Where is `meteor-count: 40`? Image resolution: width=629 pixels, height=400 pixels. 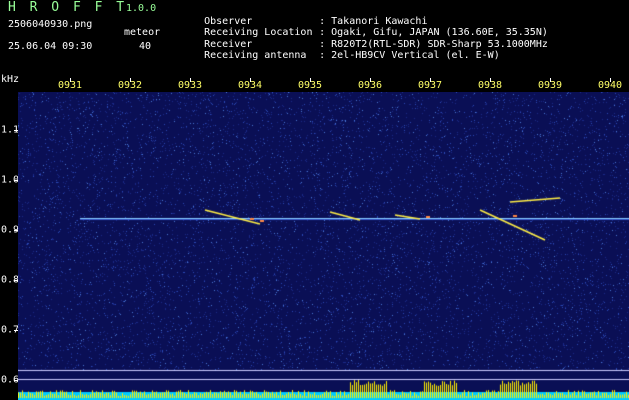 meteor-count: 40 is located at coordinates (145, 46).